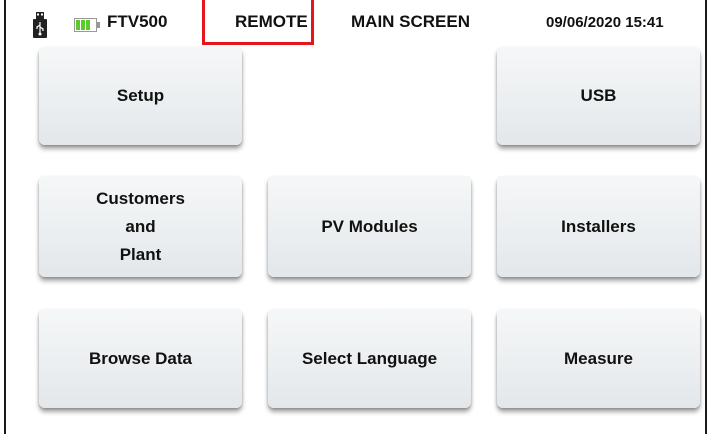 Image resolution: width=711 pixels, height=434 pixels. I want to click on usb-drive-icon, so click(40, 25).